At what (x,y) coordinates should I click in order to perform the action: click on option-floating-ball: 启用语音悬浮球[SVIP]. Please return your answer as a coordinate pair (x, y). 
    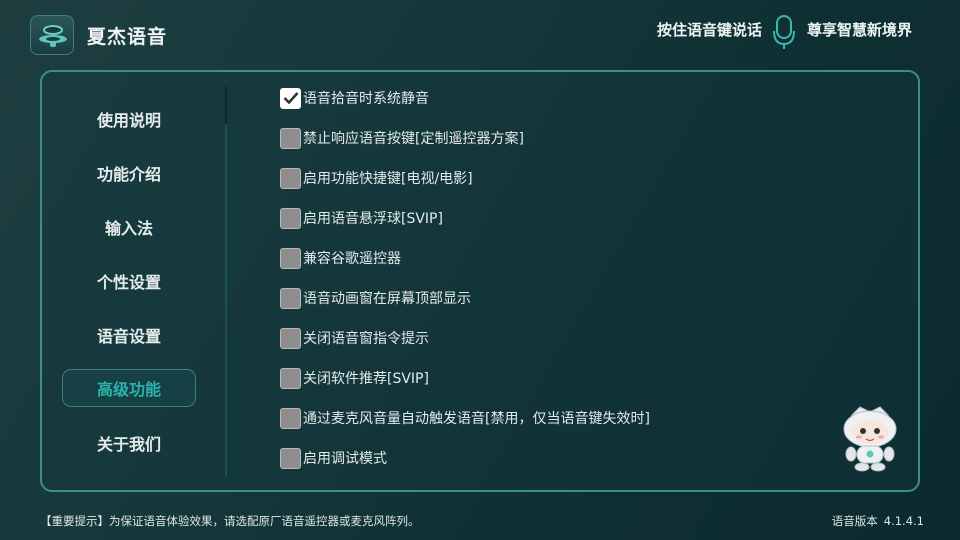
    Looking at the image, I should click on (361, 218).